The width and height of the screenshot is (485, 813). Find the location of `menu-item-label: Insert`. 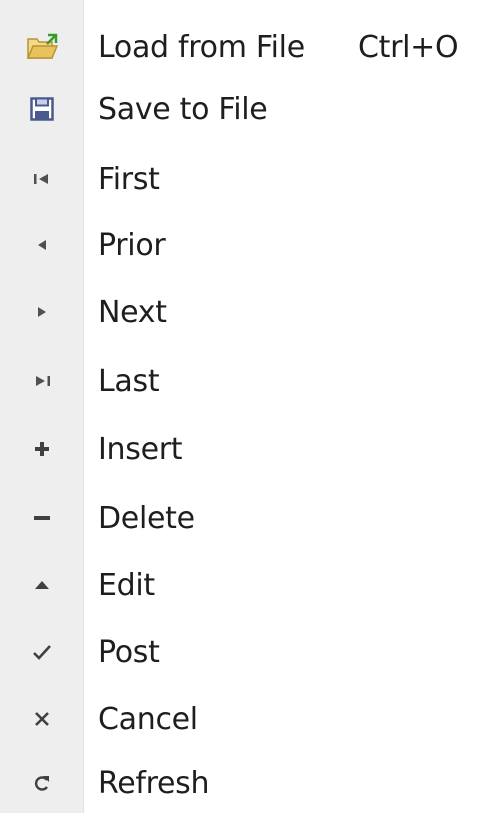

menu-item-label: Insert is located at coordinates (140, 449).